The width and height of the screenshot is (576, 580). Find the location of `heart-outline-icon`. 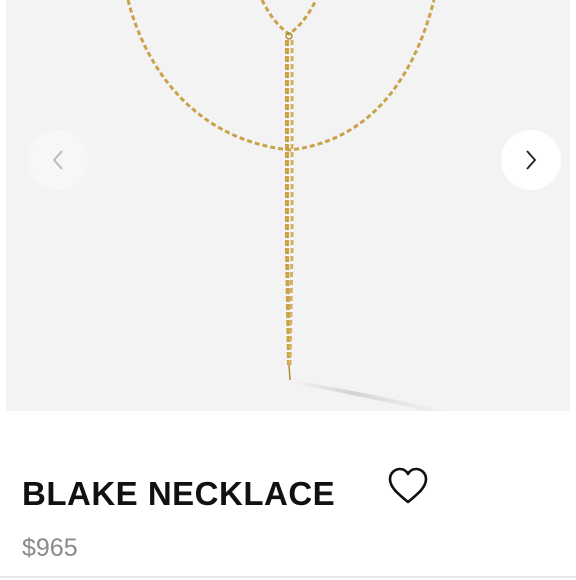

heart-outline-icon is located at coordinates (408, 485).